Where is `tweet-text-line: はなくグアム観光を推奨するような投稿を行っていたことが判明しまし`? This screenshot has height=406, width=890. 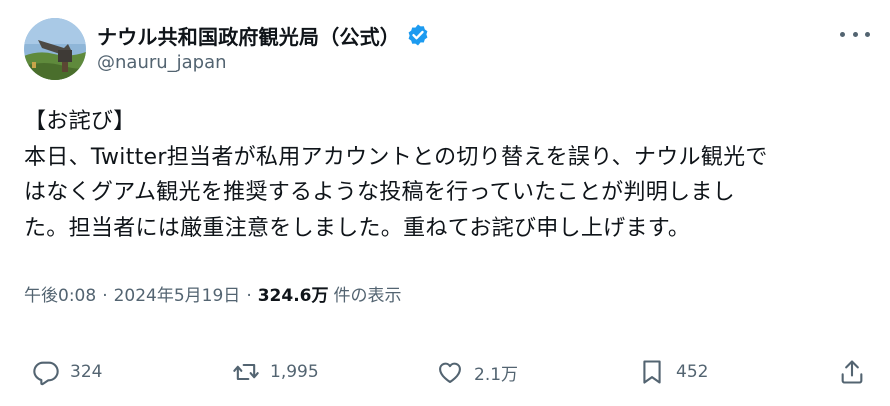 tweet-text-line: はなくグアム観光を推奨するような投稿を行っていたことが判明しまし is located at coordinates (379, 192).